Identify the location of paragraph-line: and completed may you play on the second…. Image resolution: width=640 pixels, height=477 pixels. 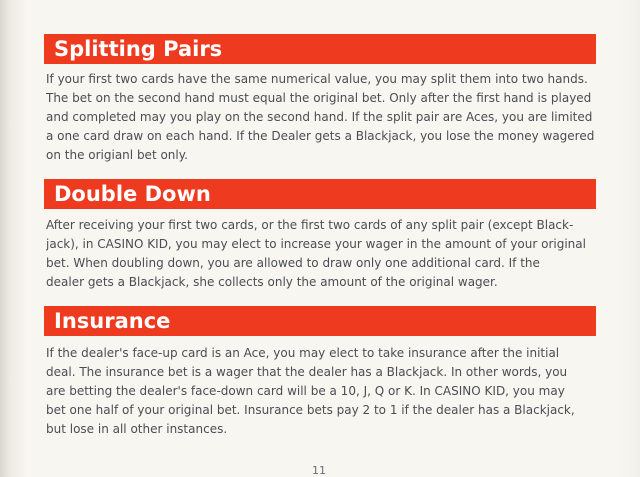
(321, 117).